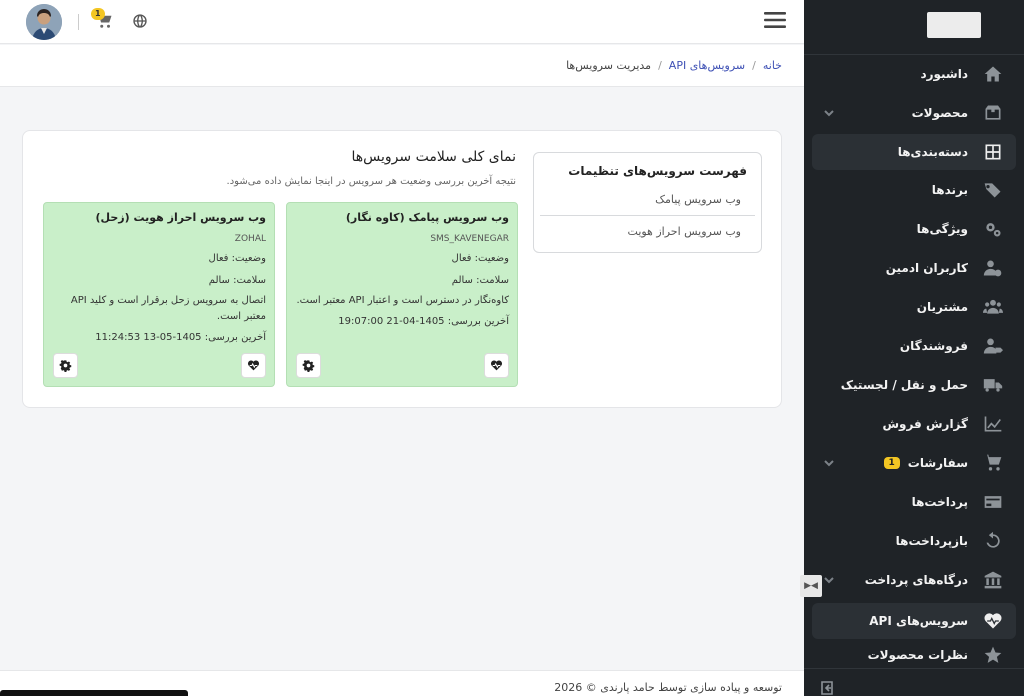 The image size is (1024, 696). I want to click on sidebar-item-label: محصولات, so click(939, 113).